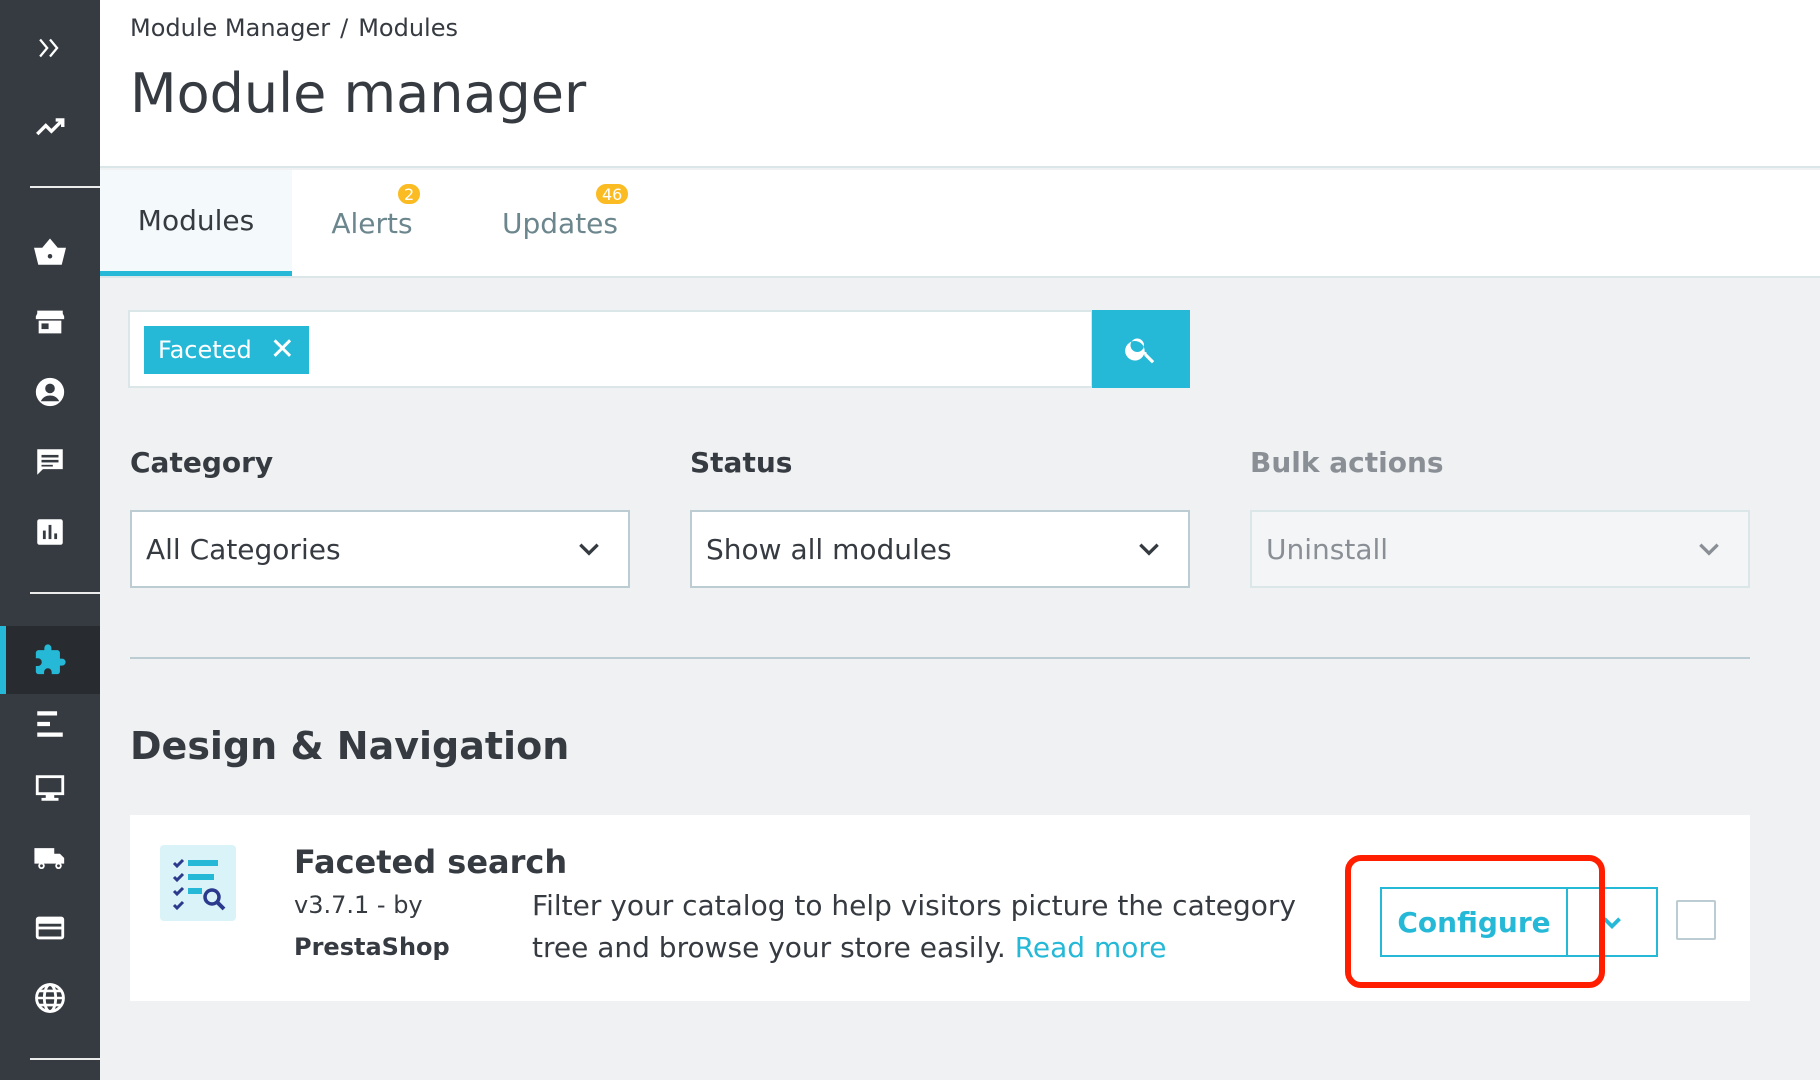  What do you see at coordinates (1475, 921) in the screenshot?
I see `highlight-box` at bounding box center [1475, 921].